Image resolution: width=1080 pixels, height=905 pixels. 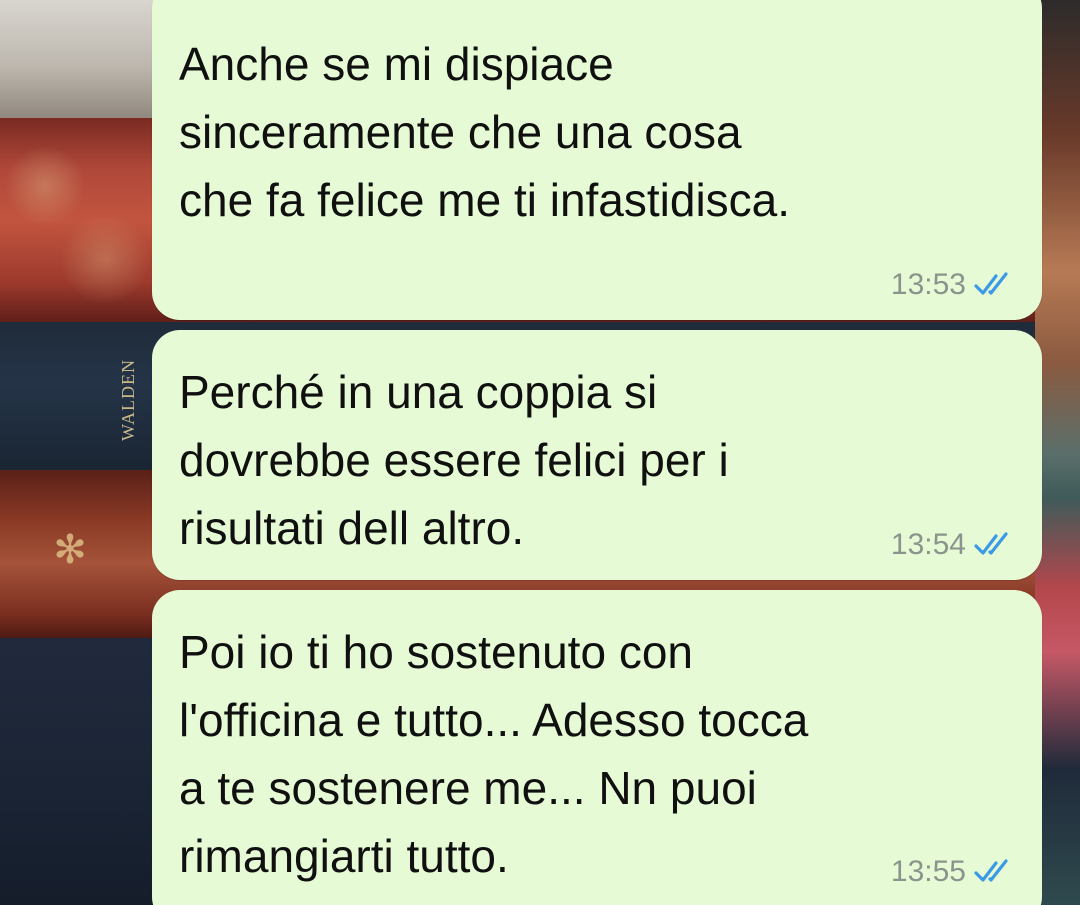 I want to click on message-meta: 13:55, so click(x=954, y=872).